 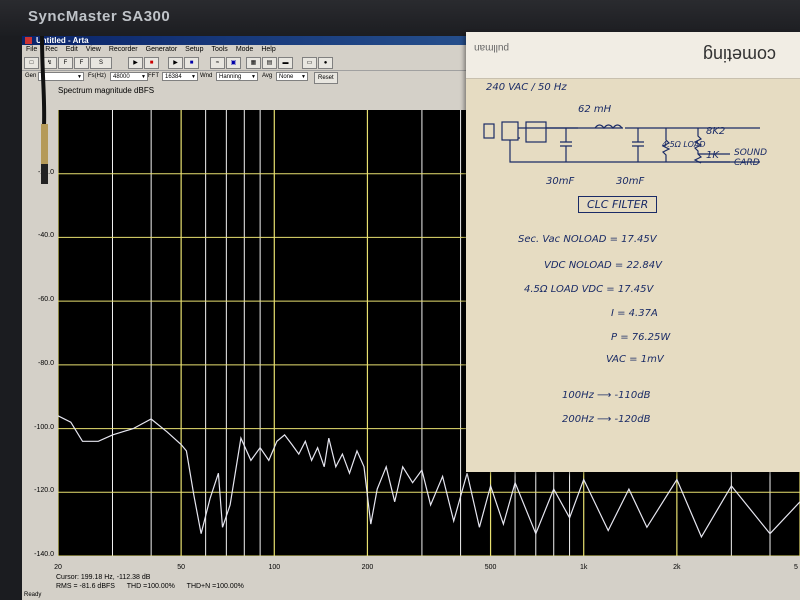 What do you see at coordinates (106, 90) in the screenshot?
I see `plot-title: Spectrum magnitude dBFS` at bounding box center [106, 90].